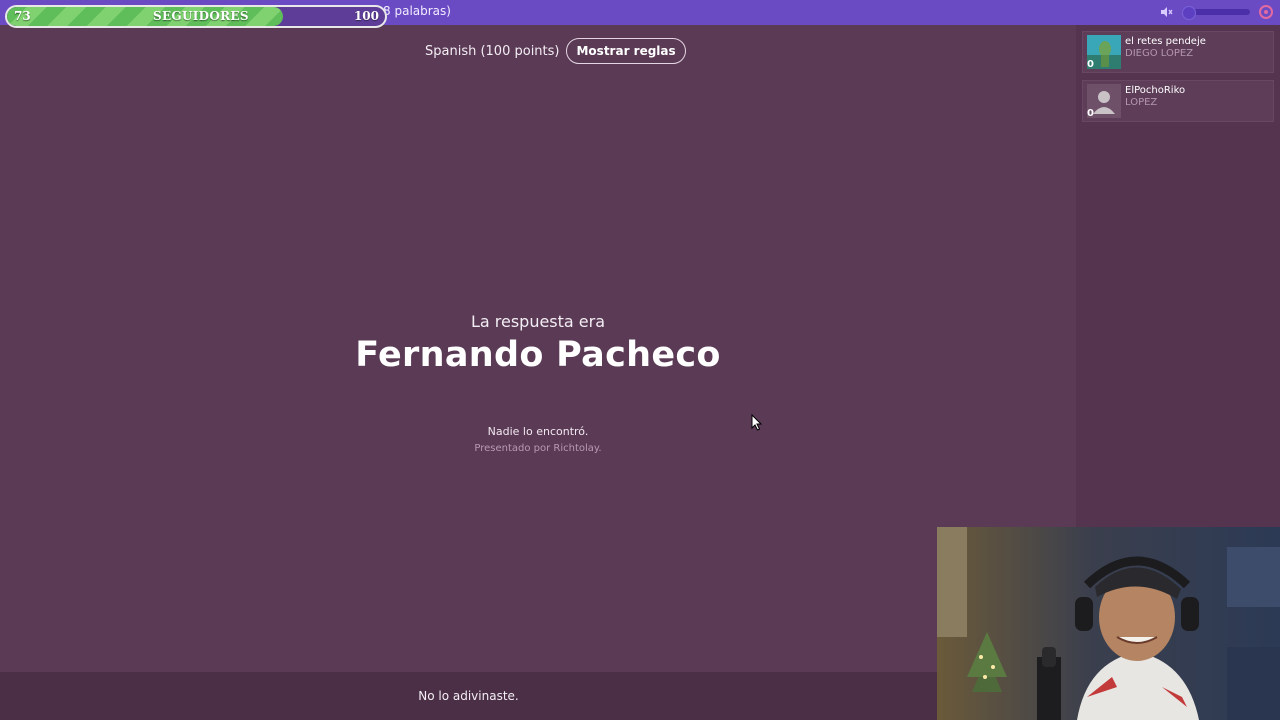 The width and height of the screenshot is (1280, 720). I want to click on answer-reveal: La respuesta era Fernando Pacheco, so click(538, 343).